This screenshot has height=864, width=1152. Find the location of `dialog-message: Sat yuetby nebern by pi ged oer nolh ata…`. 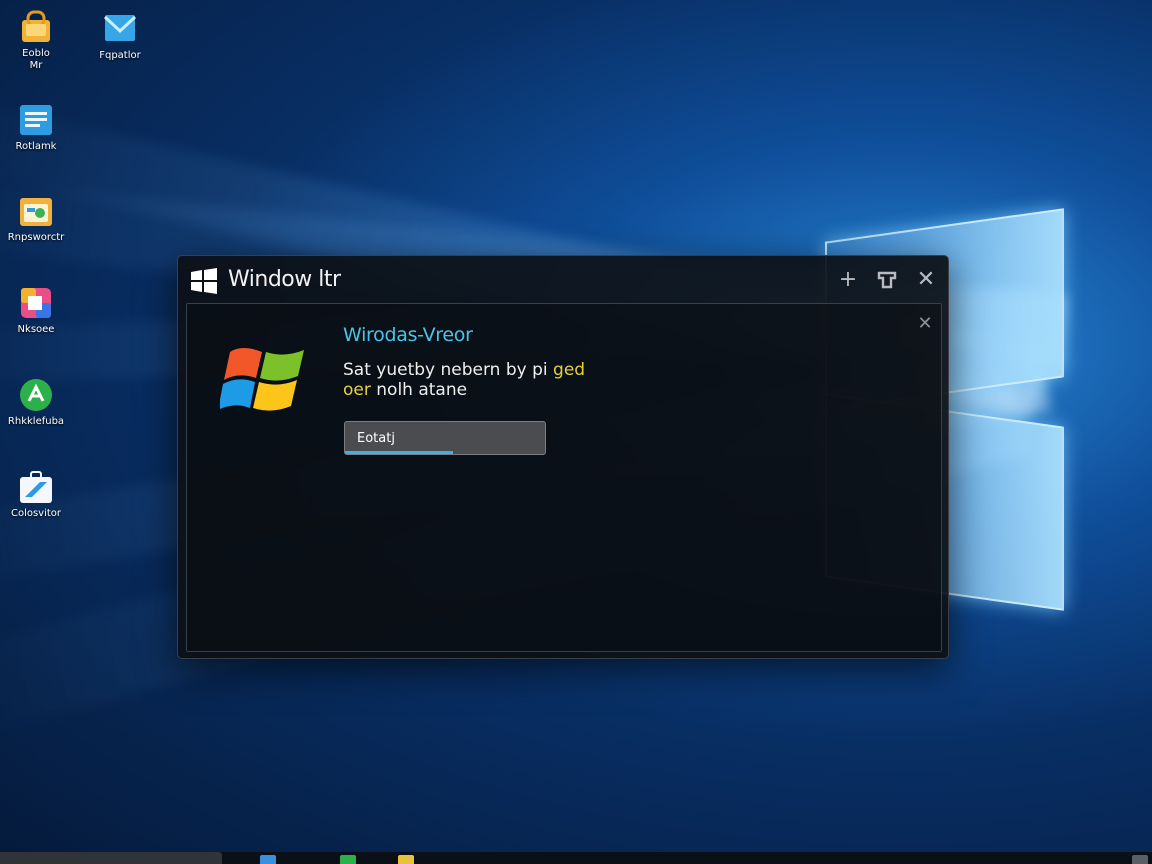

dialog-message: Sat yuetby nebern by pi ged oer nolh ata… is located at coordinates (493, 380).